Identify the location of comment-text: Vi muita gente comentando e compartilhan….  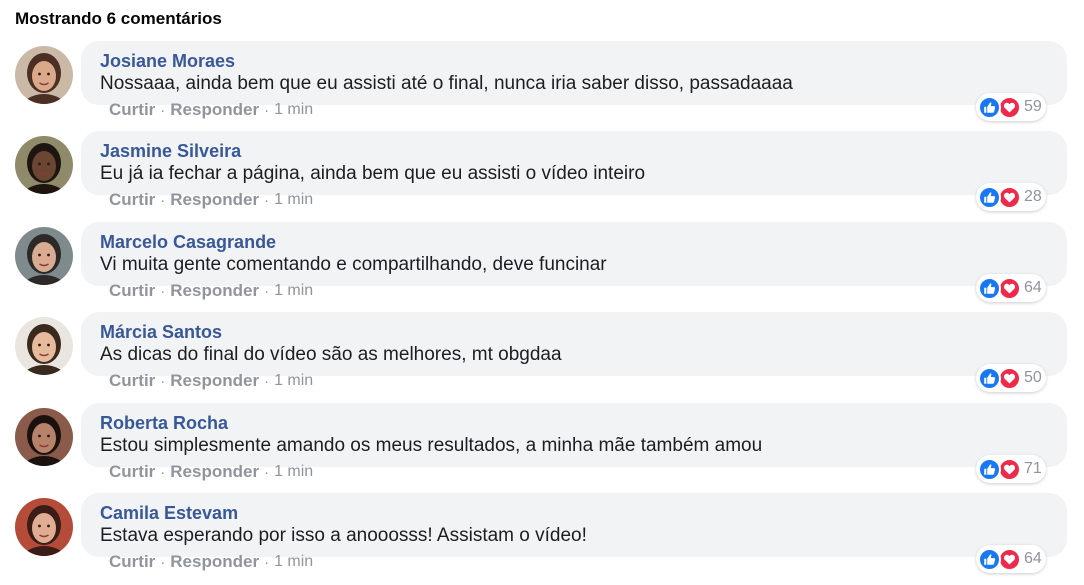
(353, 264).